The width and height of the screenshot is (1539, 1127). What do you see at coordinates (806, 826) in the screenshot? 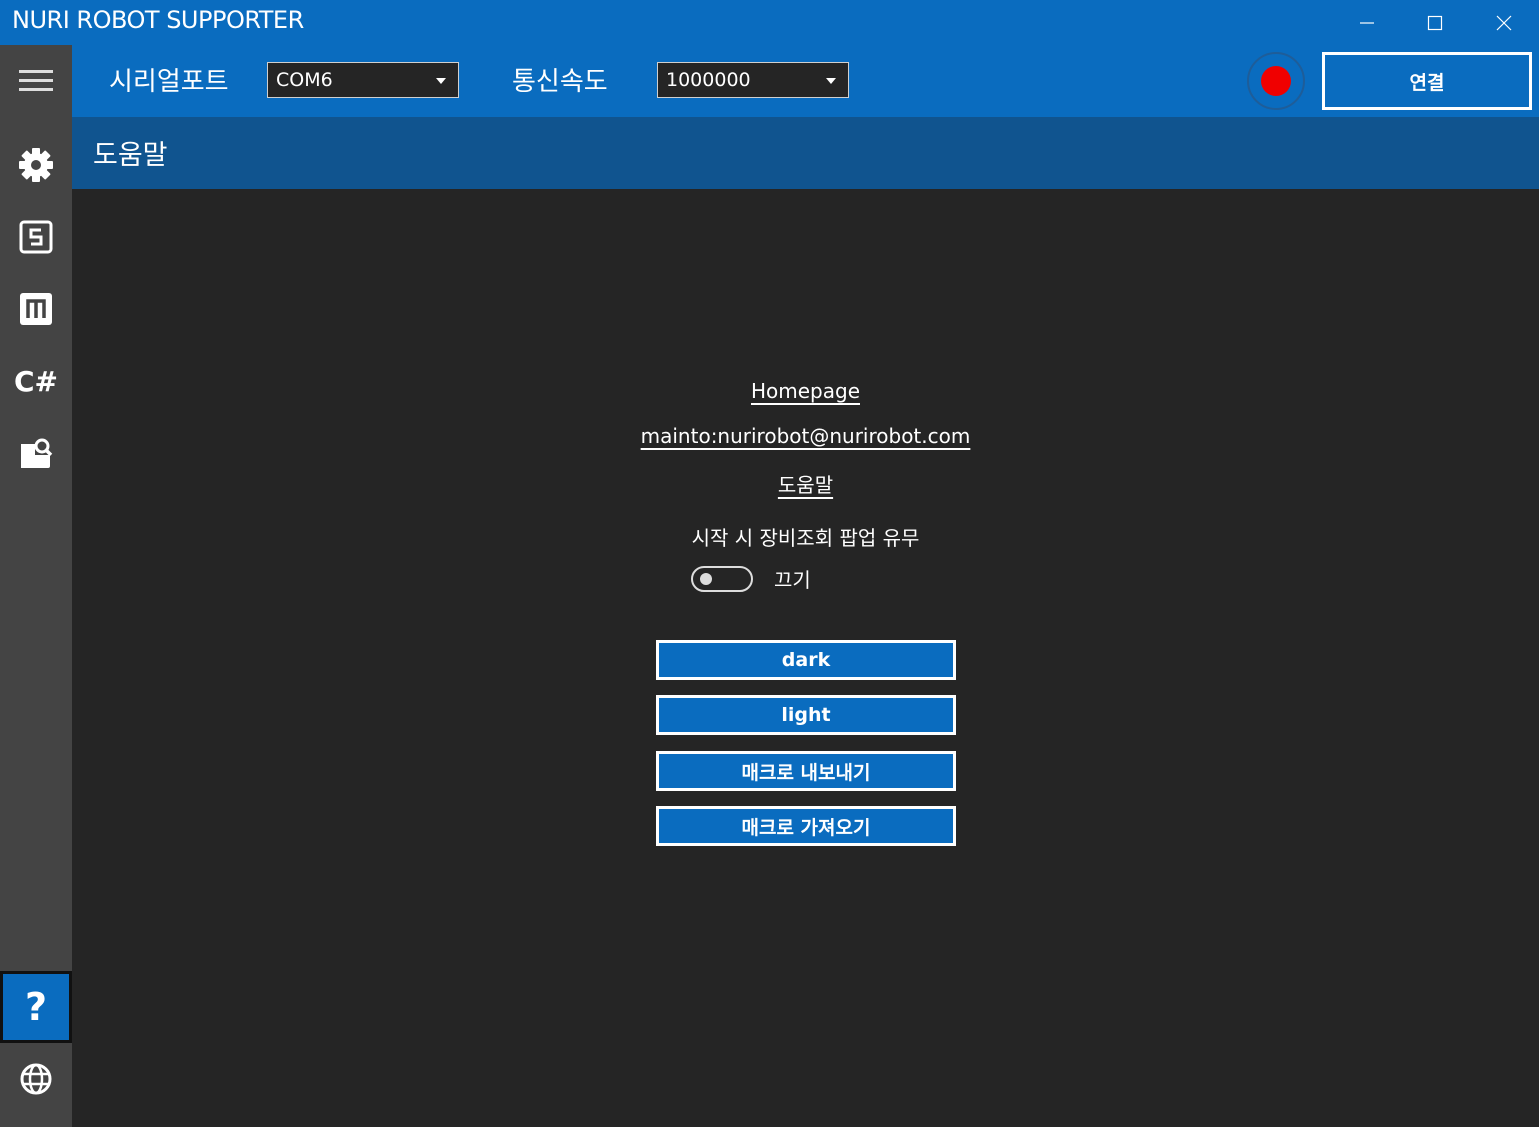
I see `import-macro-button: 매크로 가져오기` at bounding box center [806, 826].